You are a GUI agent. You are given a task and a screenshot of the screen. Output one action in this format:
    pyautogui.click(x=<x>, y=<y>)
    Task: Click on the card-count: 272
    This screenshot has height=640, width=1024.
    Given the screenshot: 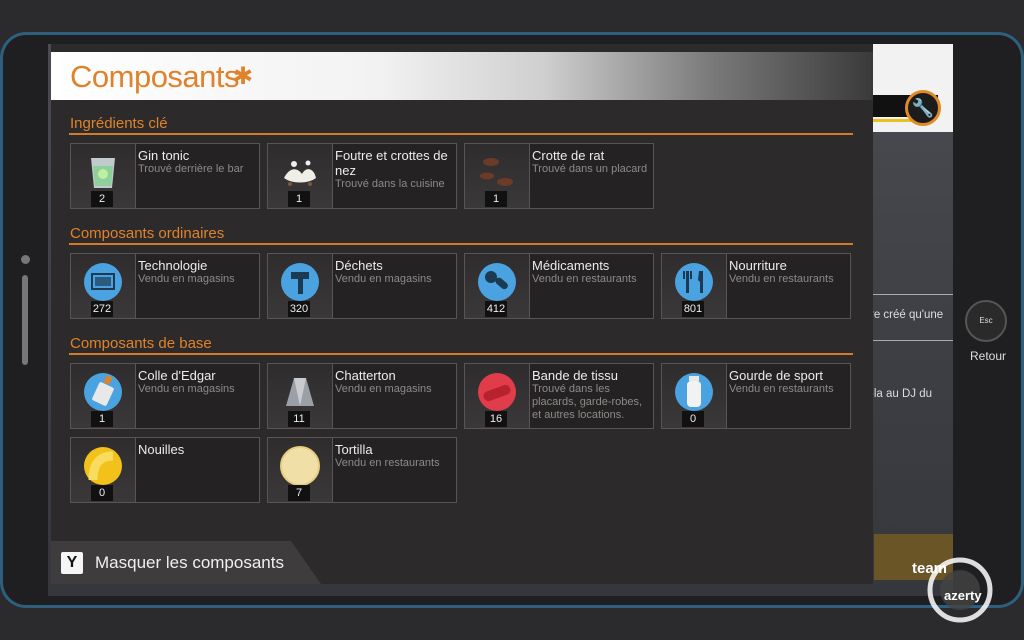 What is the action you would take?
    pyautogui.click(x=102, y=309)
    